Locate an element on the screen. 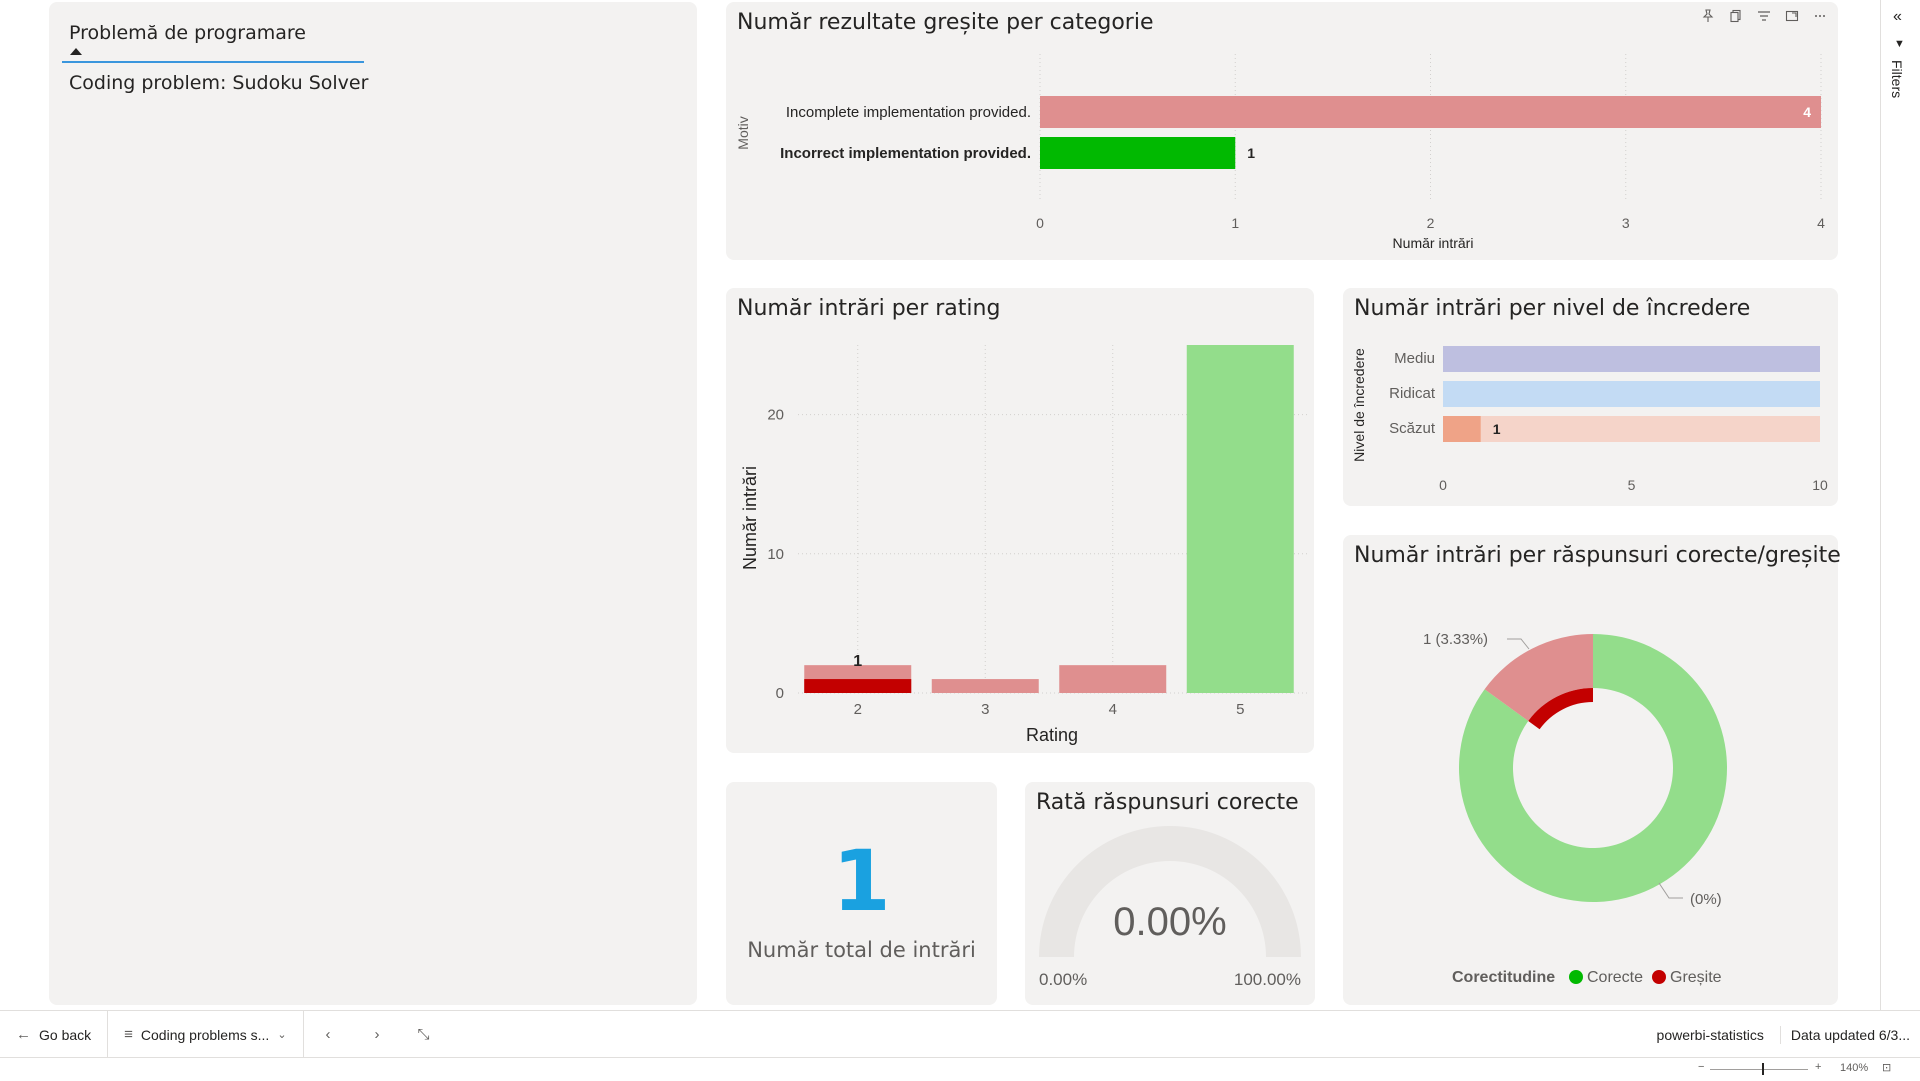 The width and height of the screenshot is (1920, 1081). y-category-label: Scăzut is located at coordinates (1412, 428).